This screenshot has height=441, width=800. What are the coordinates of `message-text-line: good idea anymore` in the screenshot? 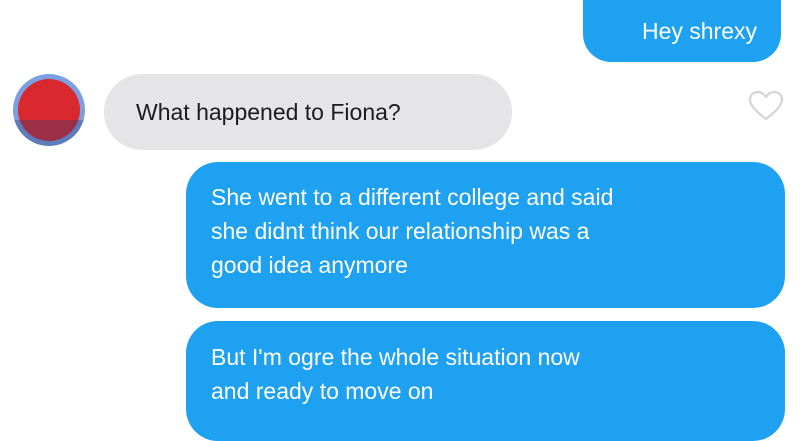 It's located at (309, 265).